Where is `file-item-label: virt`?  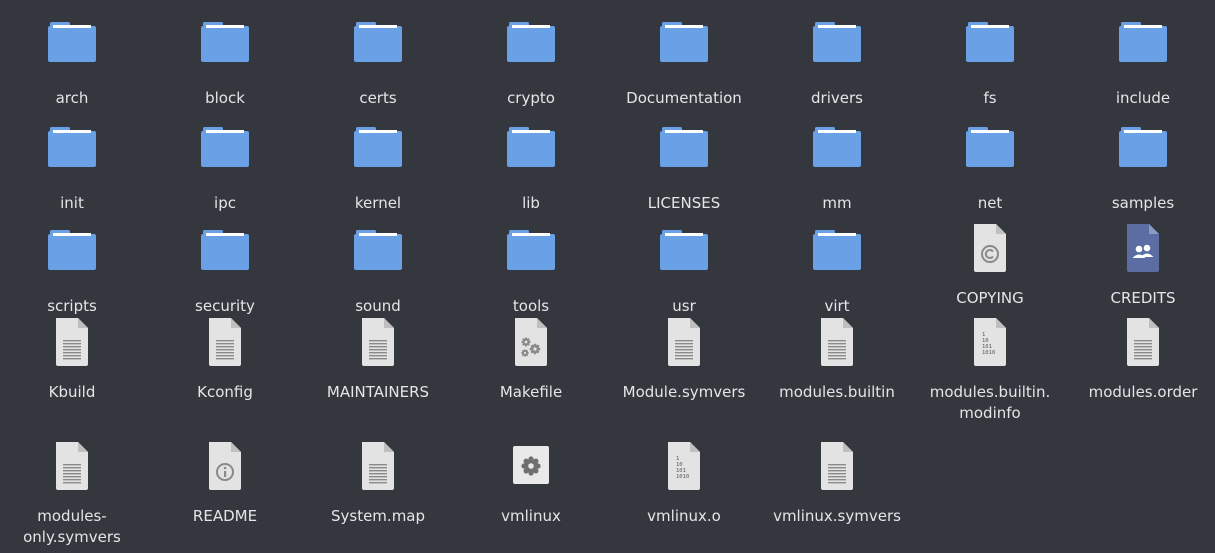
file-item-label: virt is located at coordinates (837, 306).